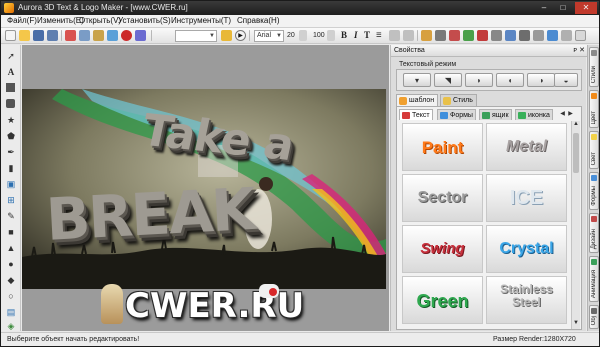  I want to click on maximize-button: □, so click(563, 8).